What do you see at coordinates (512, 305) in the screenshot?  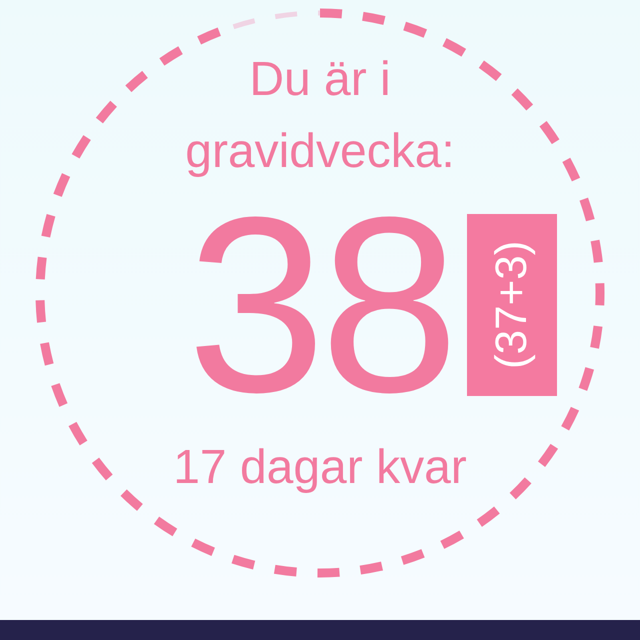 I see `week-day-badge: (37+3)` at bounding box center [512, 305].